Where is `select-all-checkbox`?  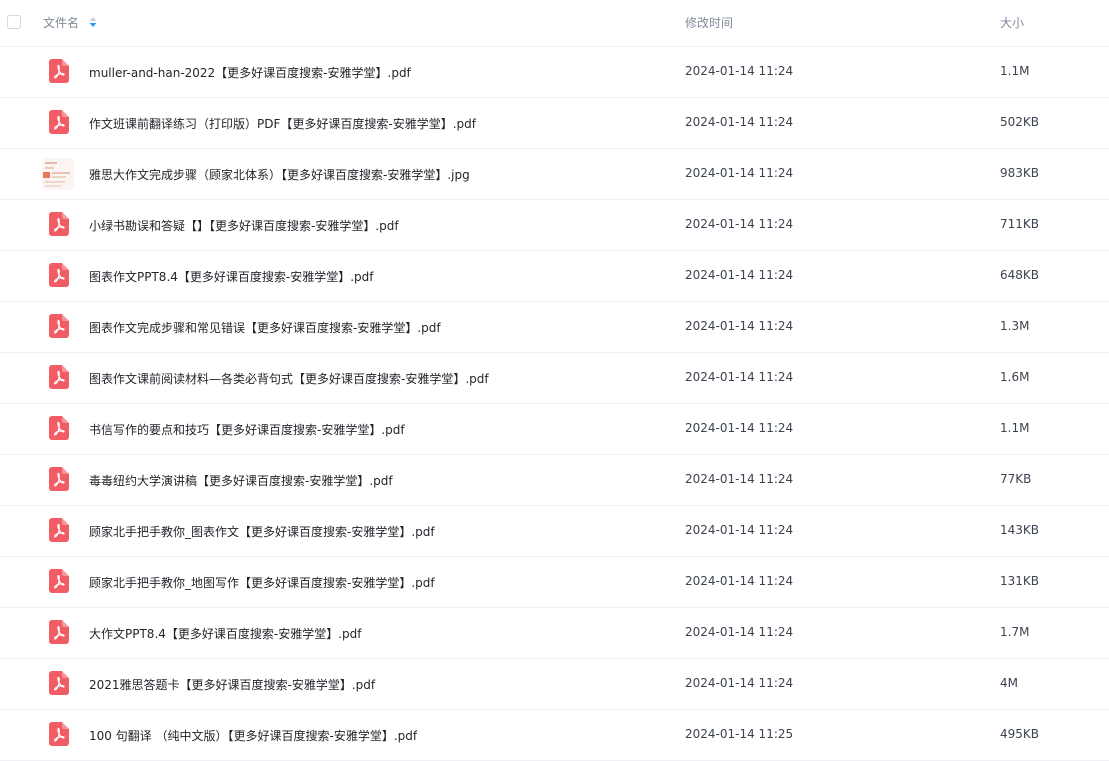 select-all-checkbox is located at coordinates (14, 22).